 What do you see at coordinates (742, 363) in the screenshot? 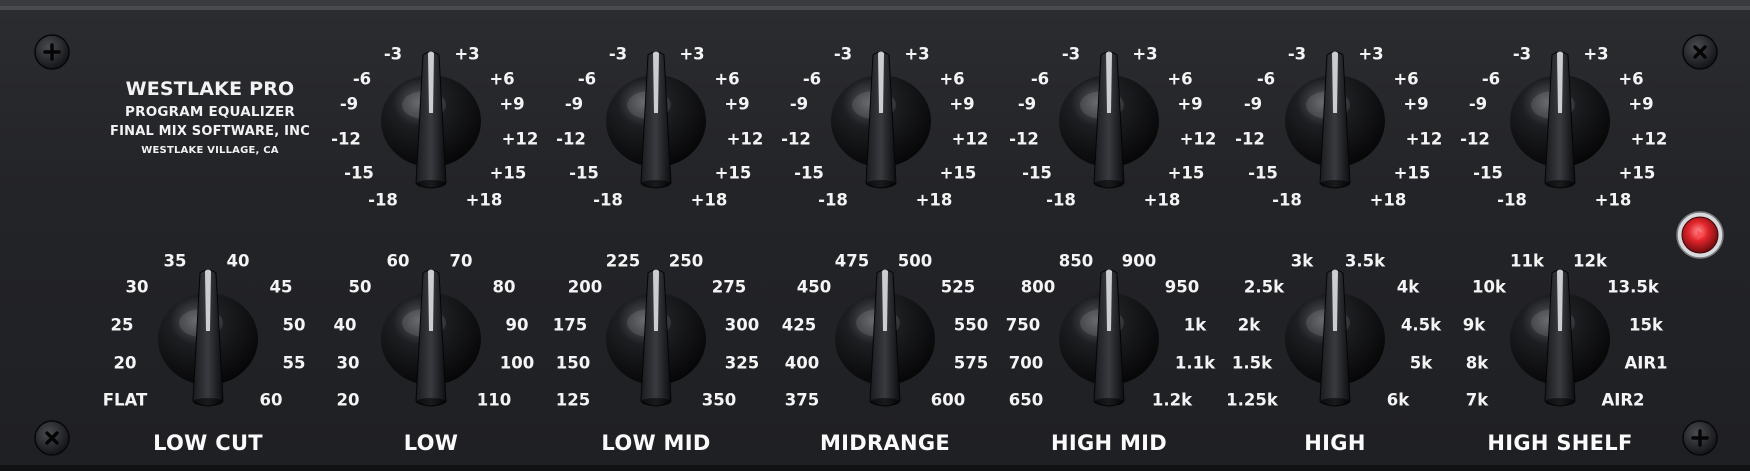
I see `freq-low-mid-tick-label: 325` at bounding box center [742, 363].